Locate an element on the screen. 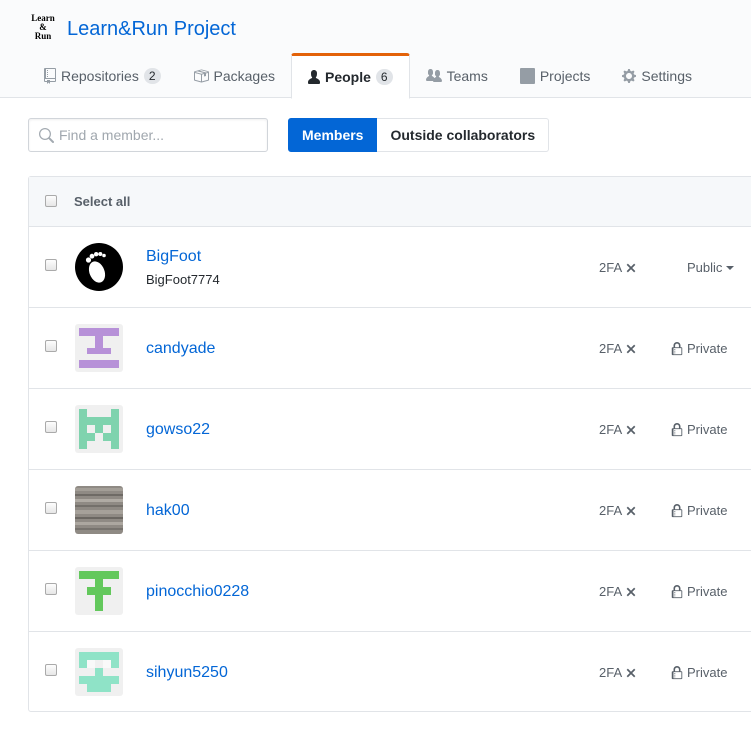  tab-label: Teams is located at coordinates (467, 75).